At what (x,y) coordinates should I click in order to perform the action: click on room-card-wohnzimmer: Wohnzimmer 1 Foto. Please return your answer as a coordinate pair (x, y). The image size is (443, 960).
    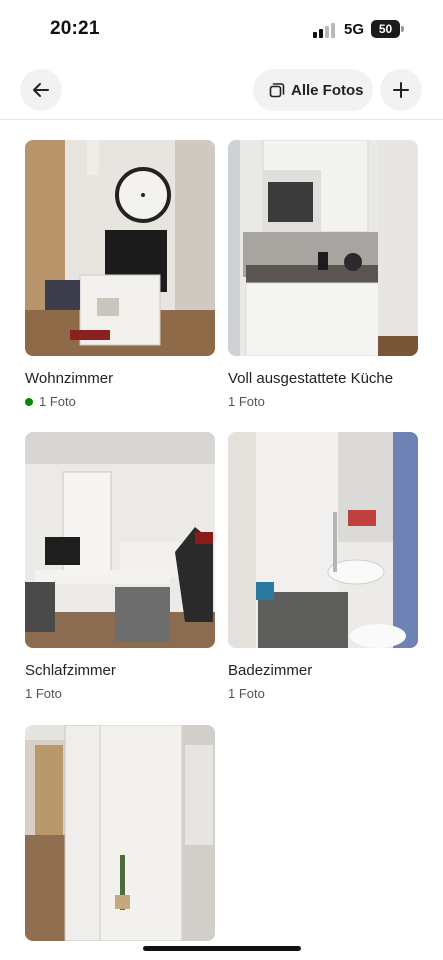
    Looking at the image, I should click on (120, 274).